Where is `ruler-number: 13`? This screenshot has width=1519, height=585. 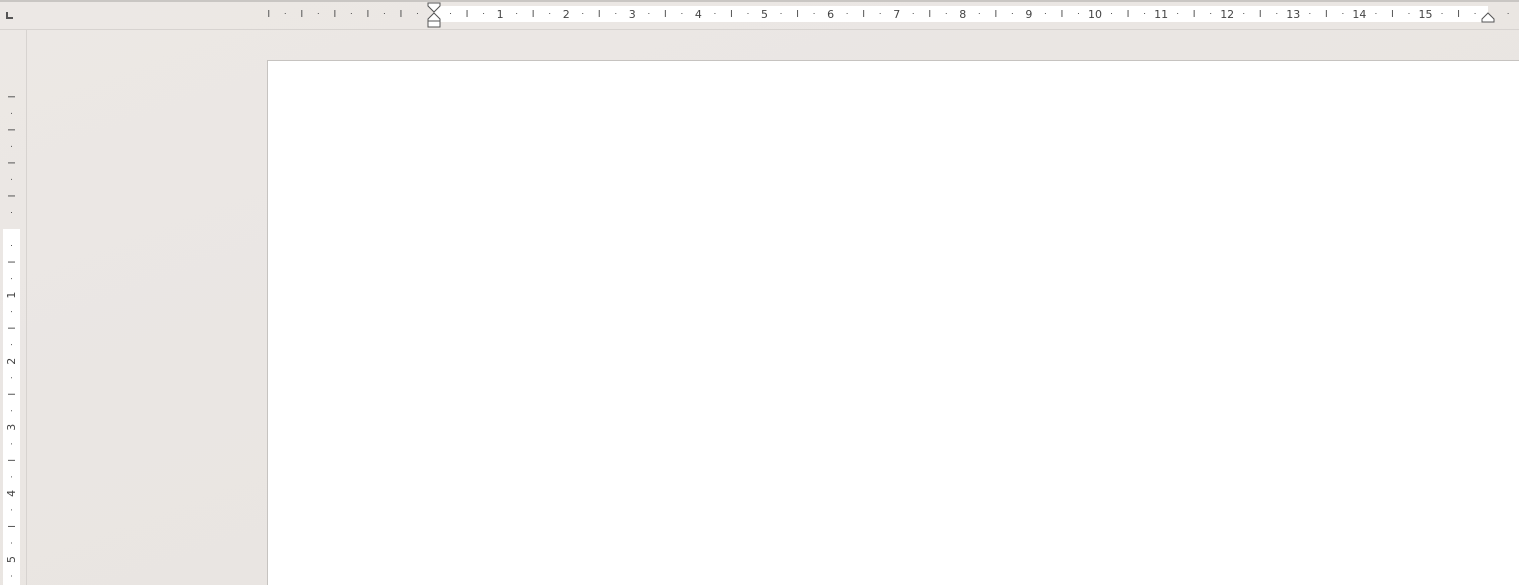
ruler-number: 13 is located at coordinates (1293, 14).